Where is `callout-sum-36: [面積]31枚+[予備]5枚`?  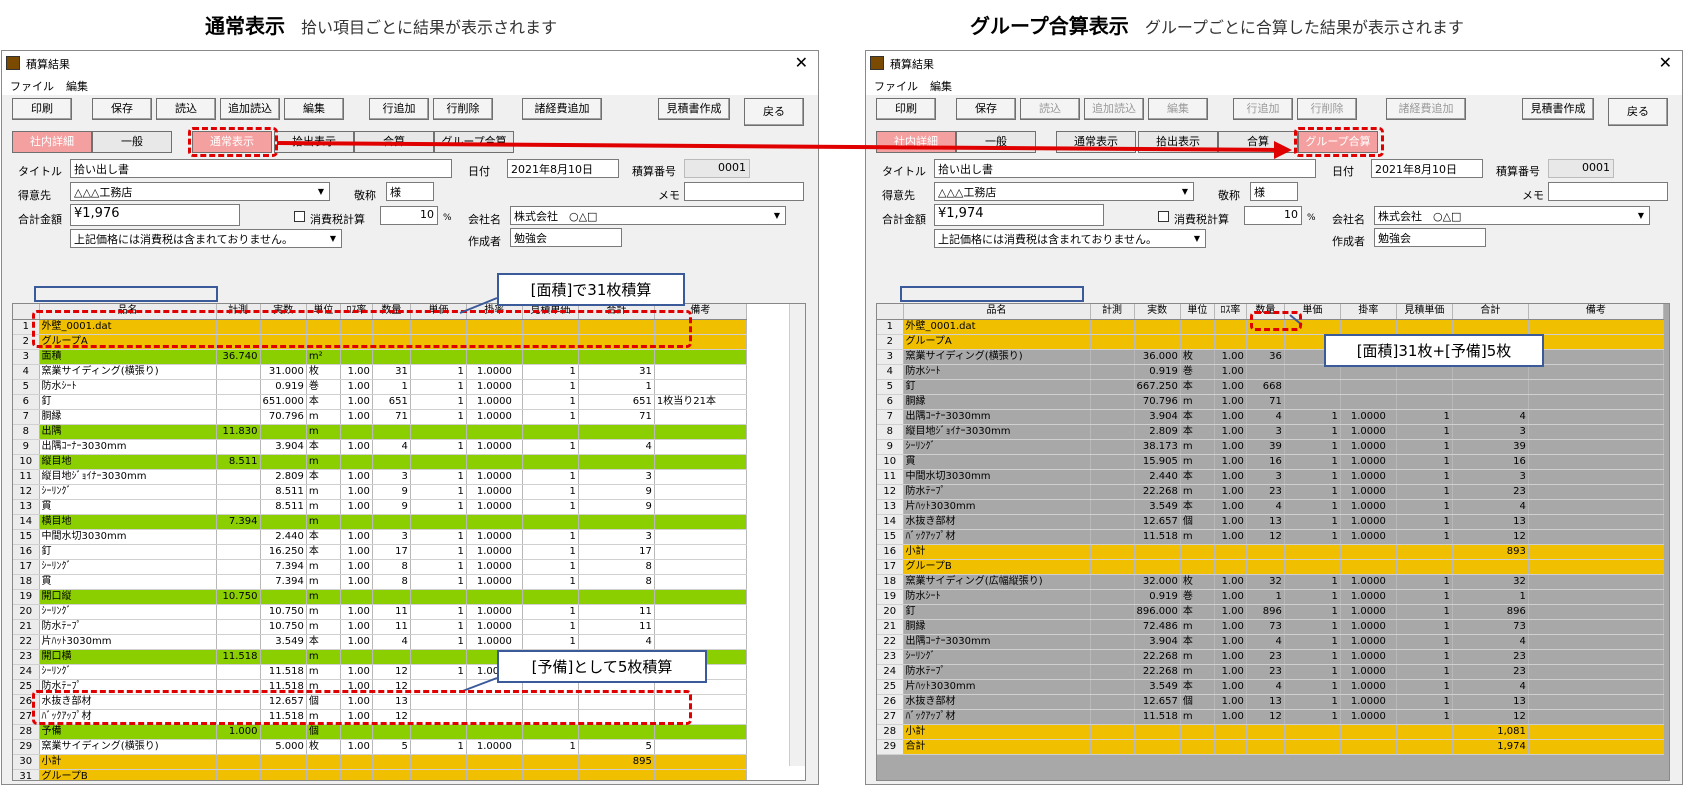
callout-sum-36: [面積]31枚+[予備]5枚 is located at coordinates (1434, 350).